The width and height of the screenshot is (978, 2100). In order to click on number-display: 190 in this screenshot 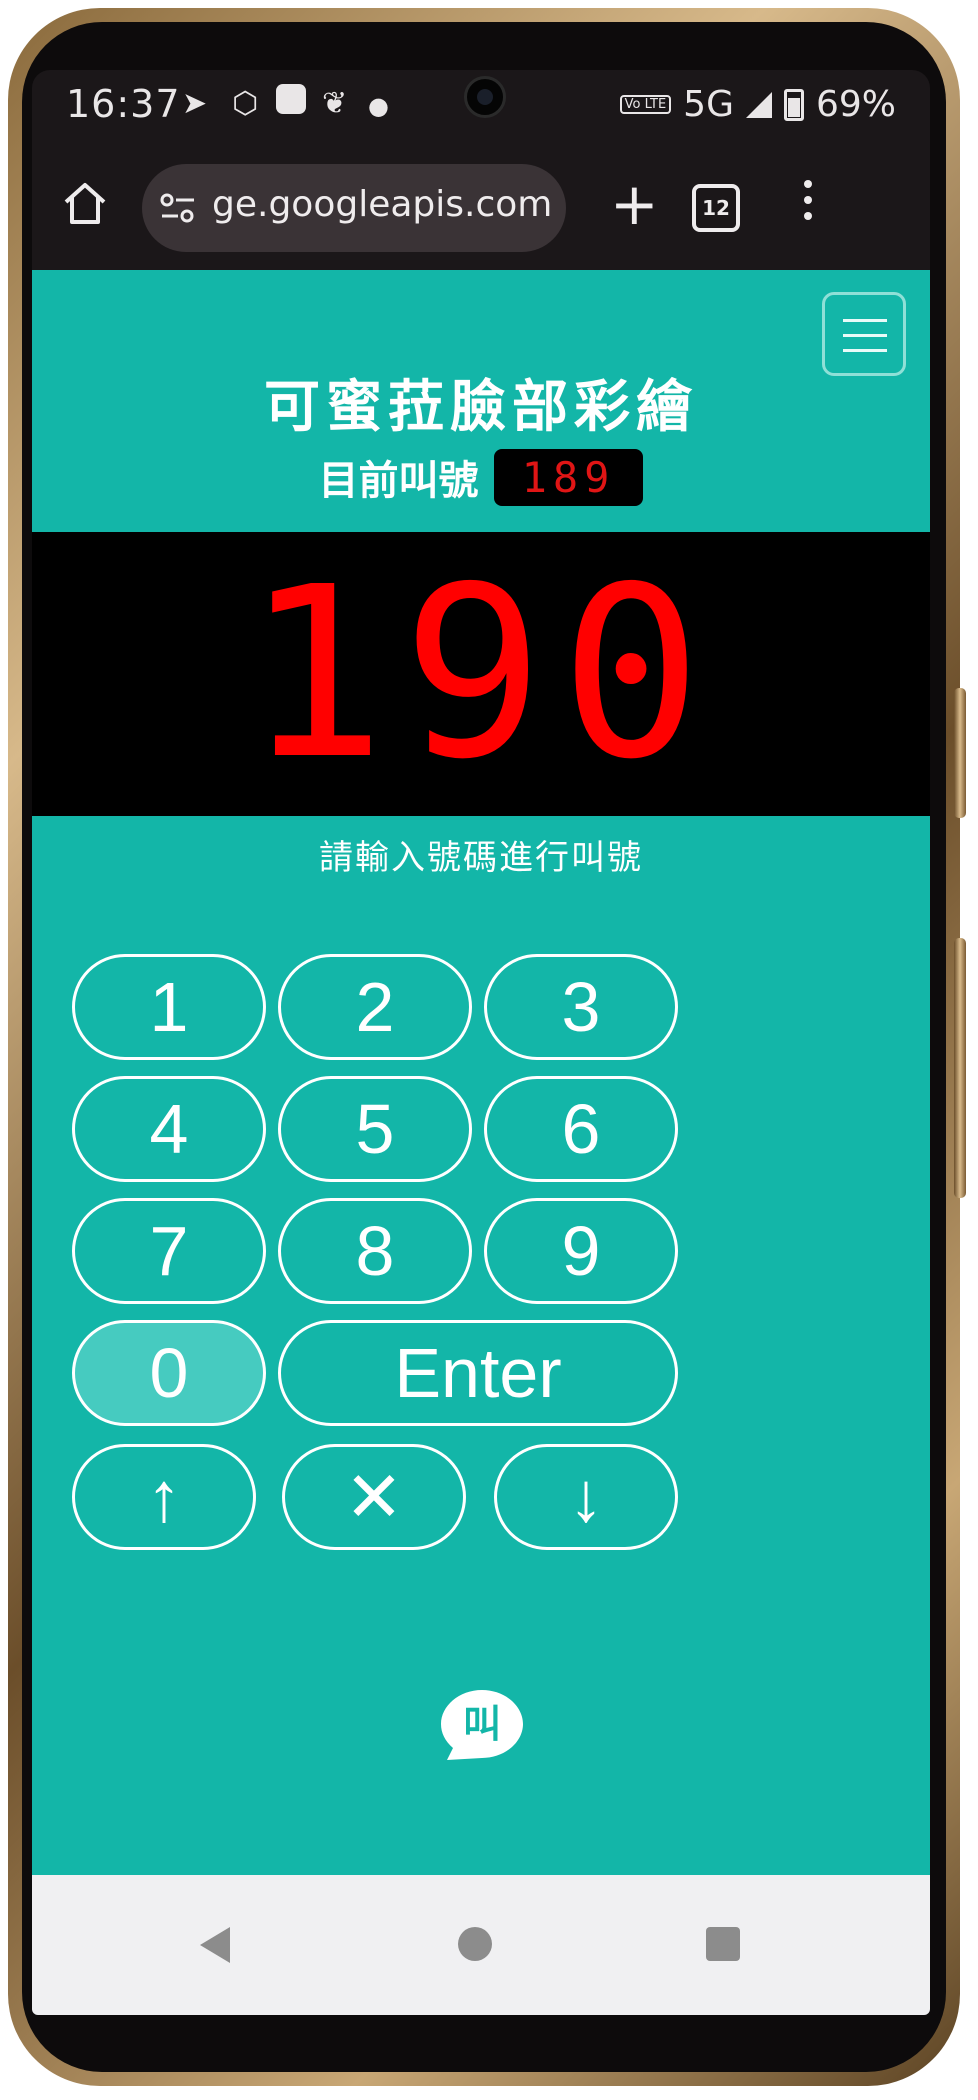, I will do `click(481, 674)`.